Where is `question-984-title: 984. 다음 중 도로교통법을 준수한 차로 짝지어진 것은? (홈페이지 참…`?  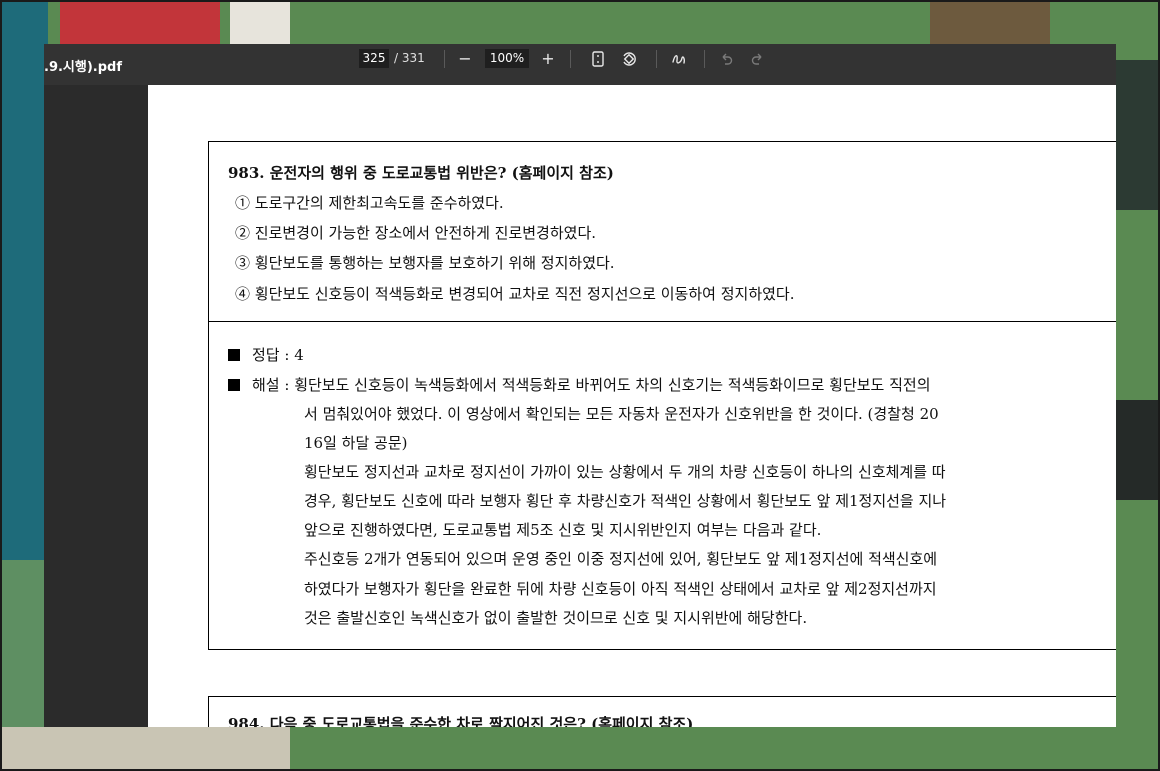
question-984-title: 984. 다음 중 도로교통법을 준수한 차로 짝지어진 것은? (홈페이지 참… is located at coordinates (461, 721).